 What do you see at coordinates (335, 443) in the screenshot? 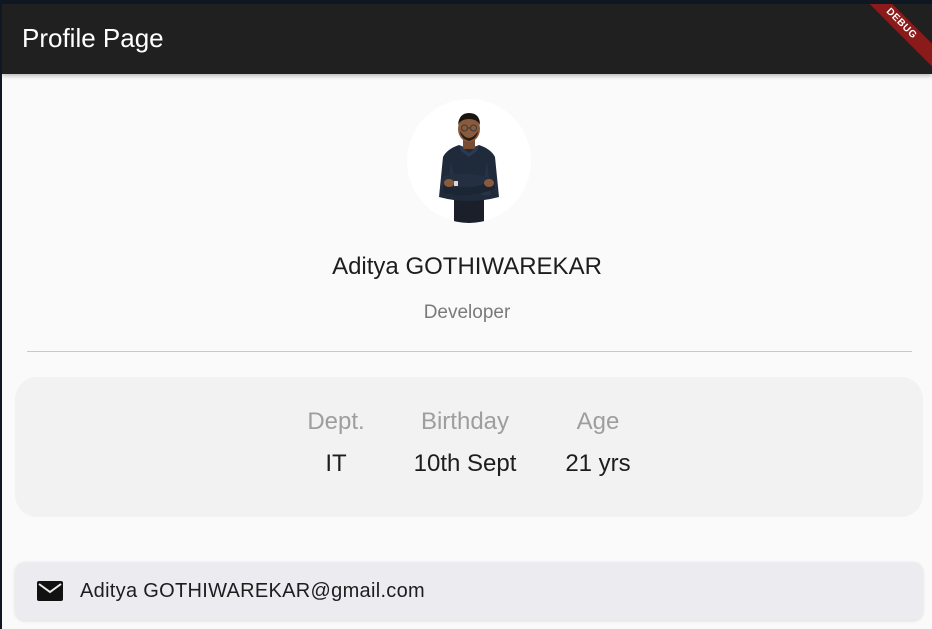
I see `stat-department: Dept. IT` at bounding box center [335, 443].